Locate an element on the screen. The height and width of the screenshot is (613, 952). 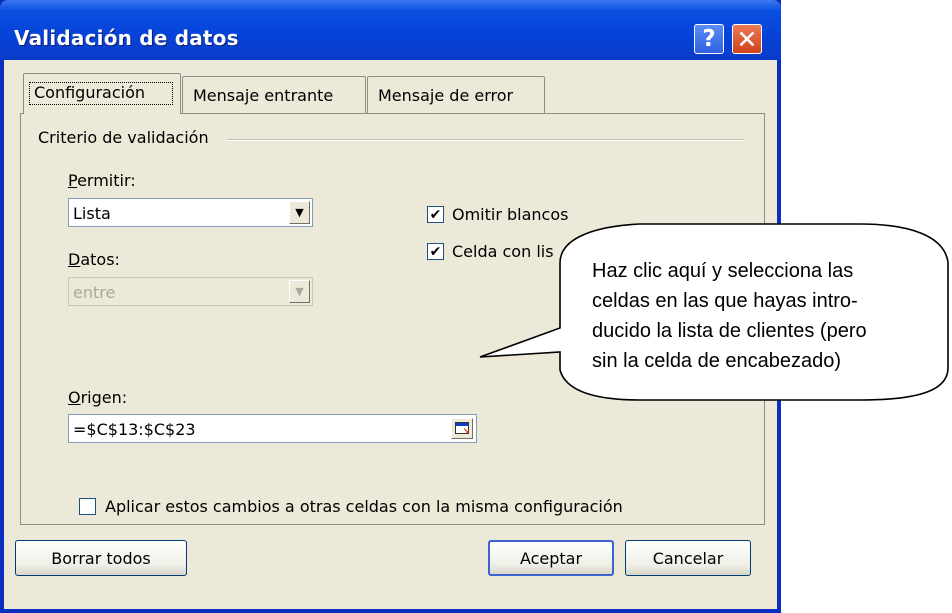
permitir-value: Lista is located at coordinates (92, 213).